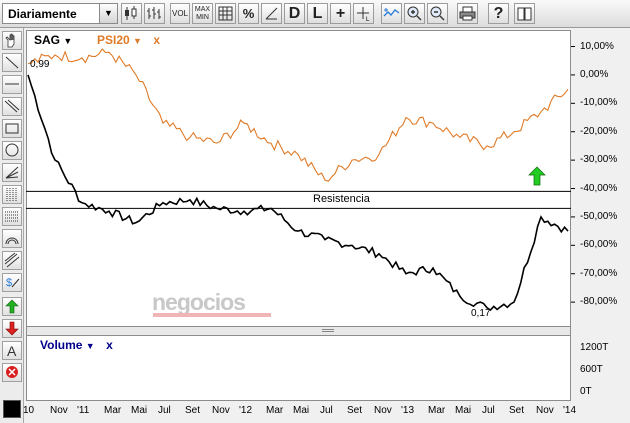 The width and height of the screenshot is (630, 423). I want to click on compare-label: PSI20, so click(113, 40).